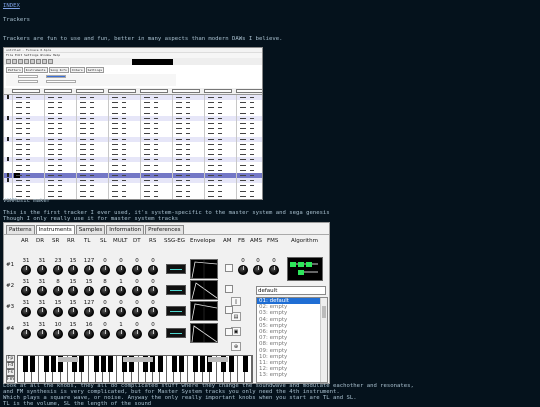 Image resolution: width=540 pixels, height=407 pixels. Describe the element at coordinates (90, 229) in the screenshot. I see `tab-samples: Samples` at that location.